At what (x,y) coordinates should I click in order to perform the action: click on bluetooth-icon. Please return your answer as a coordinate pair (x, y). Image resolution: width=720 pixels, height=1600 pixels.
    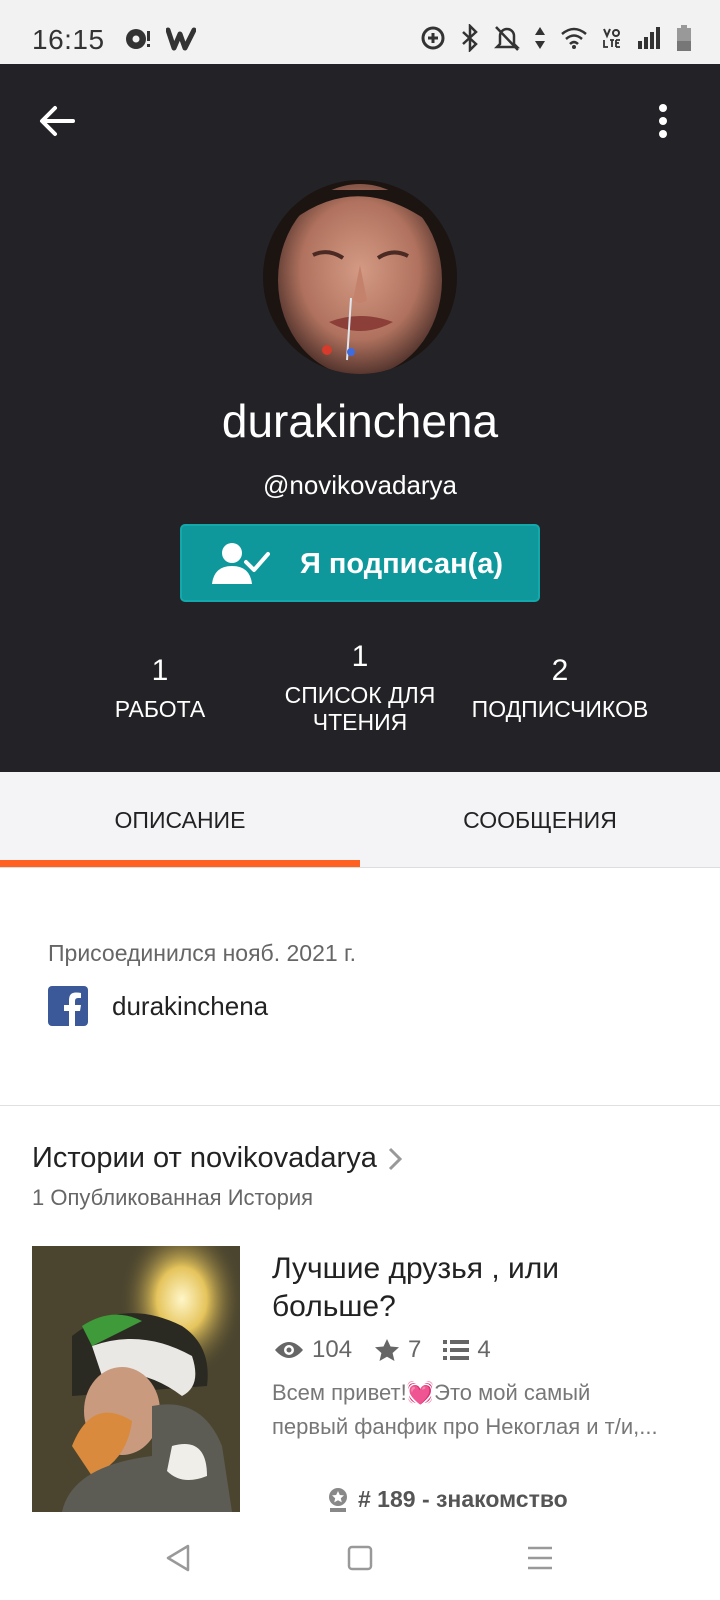
    Looking at the image, I should click on (470, 38).